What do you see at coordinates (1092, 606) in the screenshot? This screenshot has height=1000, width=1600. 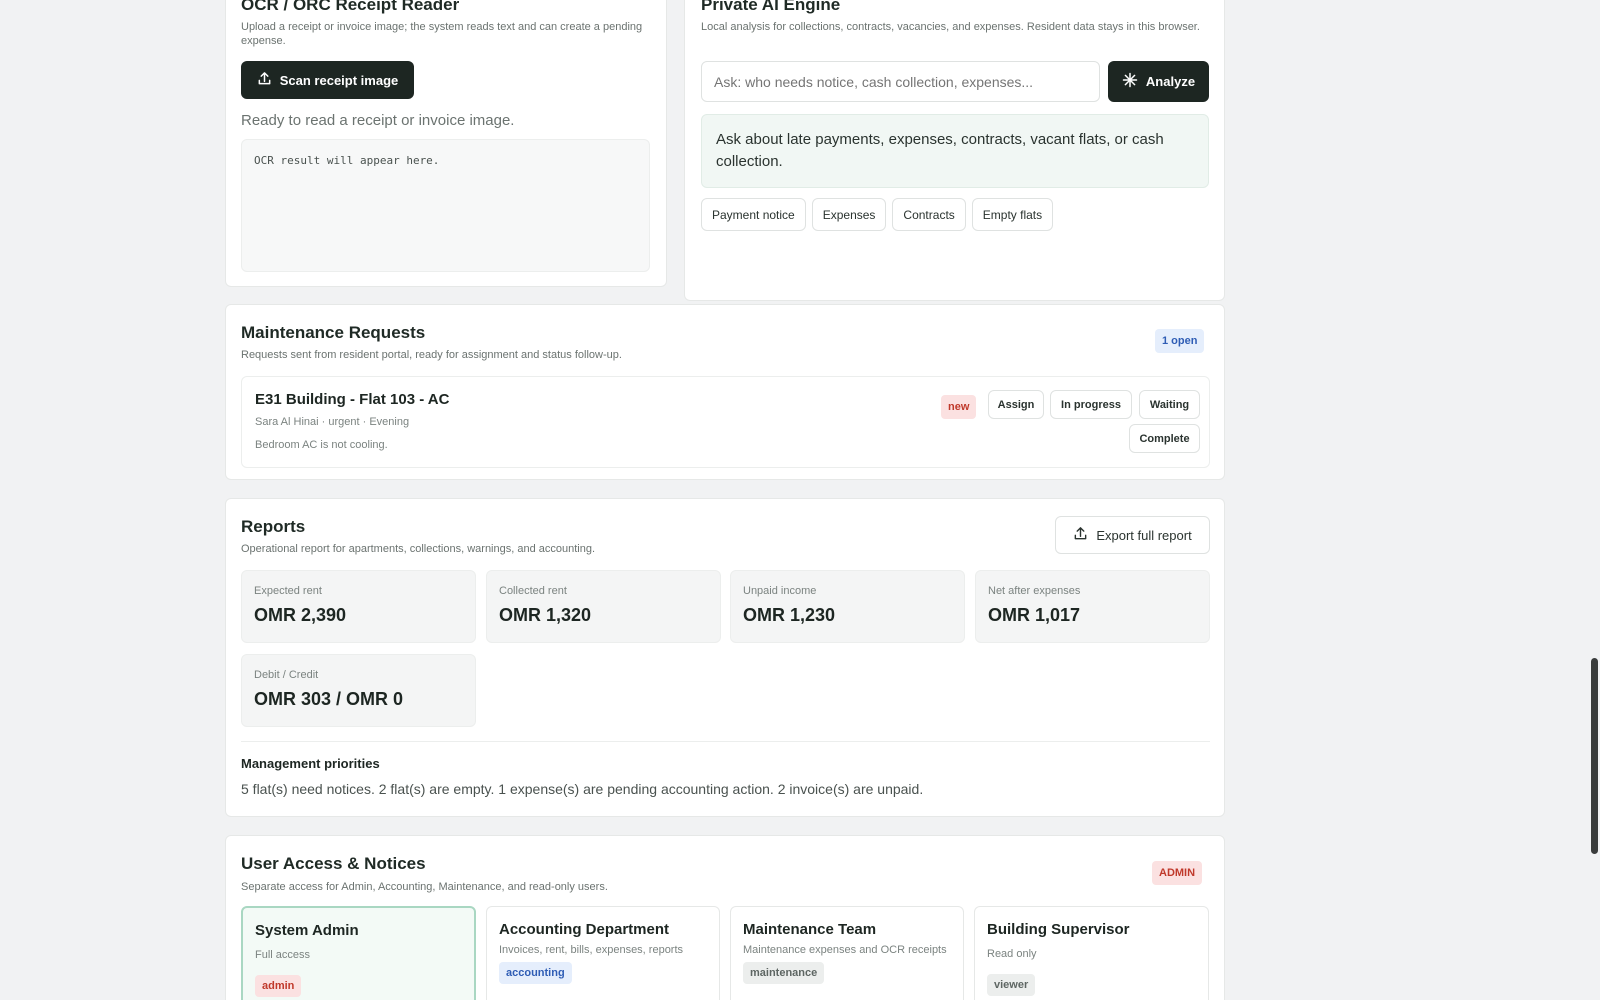 I see `stat-net-after-expenses: Net after expenses OMR 1,017` at bounding box center [1092, 606].